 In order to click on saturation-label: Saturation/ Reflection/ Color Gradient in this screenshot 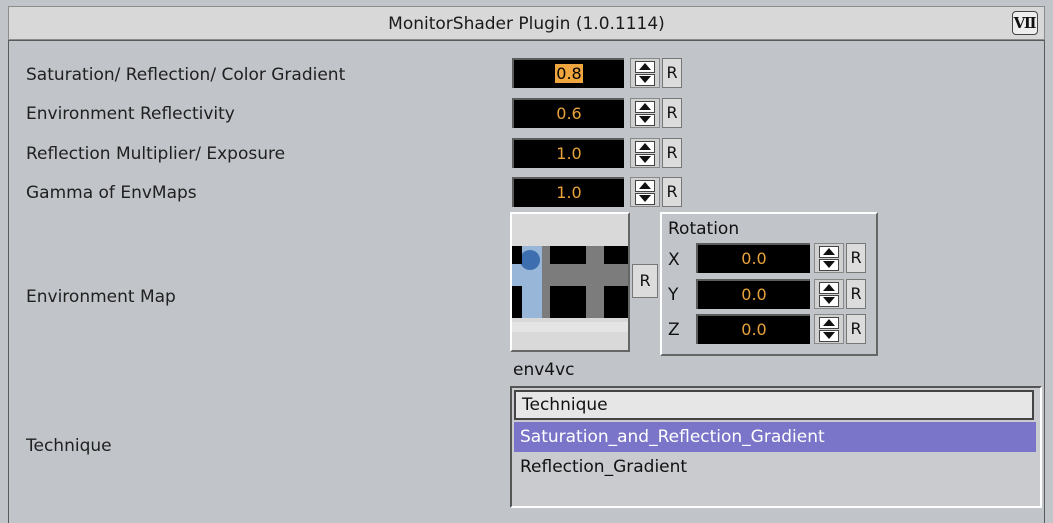, I will do `click(186, 75)`.